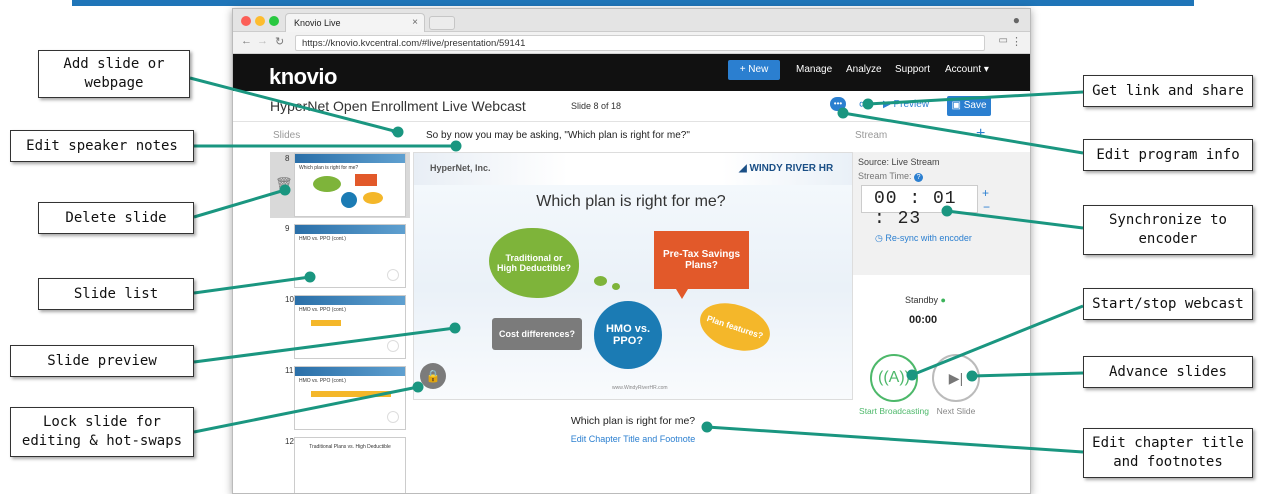 This screenshot has width=1266, height=494. Describe the element at coordinates (350, 447) in the screenshot. I see `thumb-title: Traditional Plans vs. High Deductible` at that location.